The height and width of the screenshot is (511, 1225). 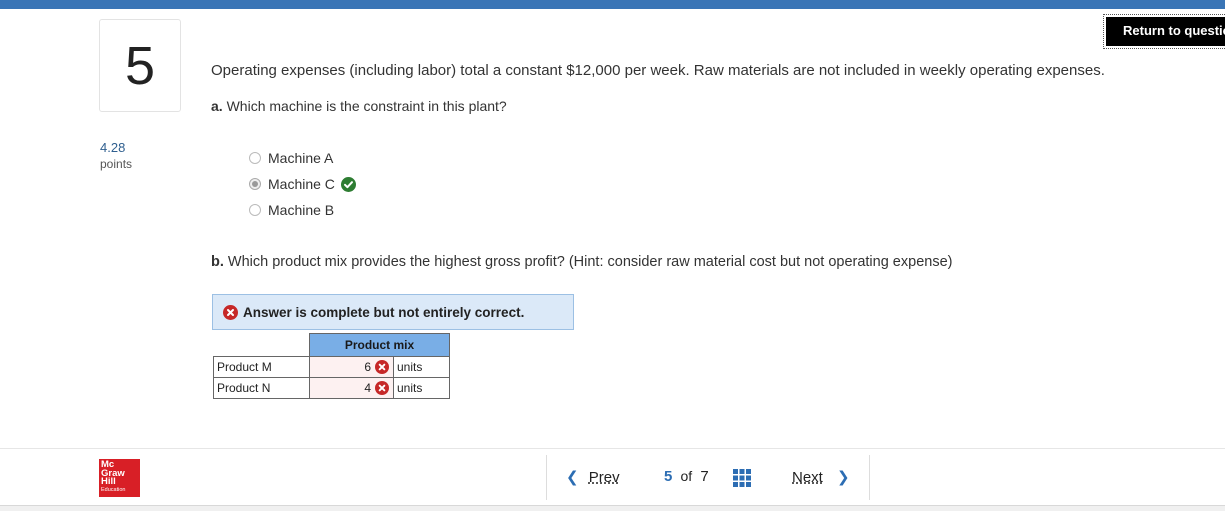 What do you see at coordinates (119, 478) in the screenshot?
I see `mcgraw-hill-logo: Mc Graw Hill Education` at bounding box center [119, 478].